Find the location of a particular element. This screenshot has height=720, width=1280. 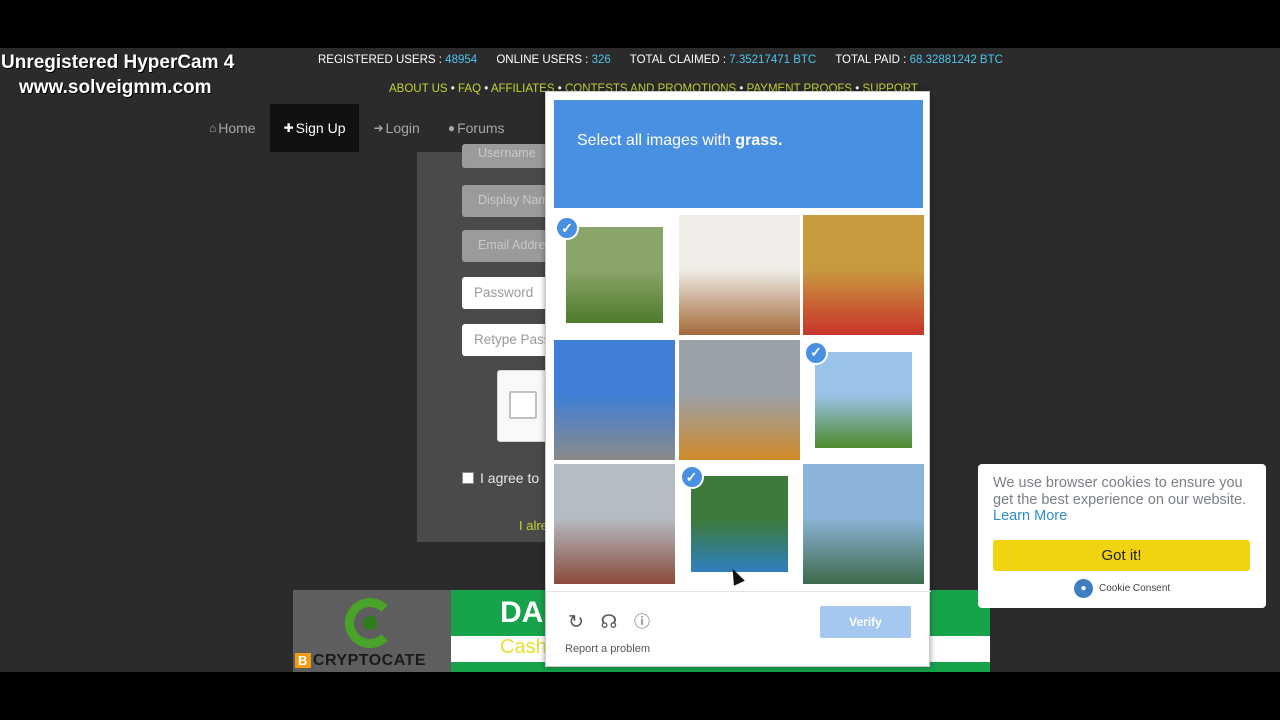

registered-users-value: 48954 is located at coordinates (461, 60).